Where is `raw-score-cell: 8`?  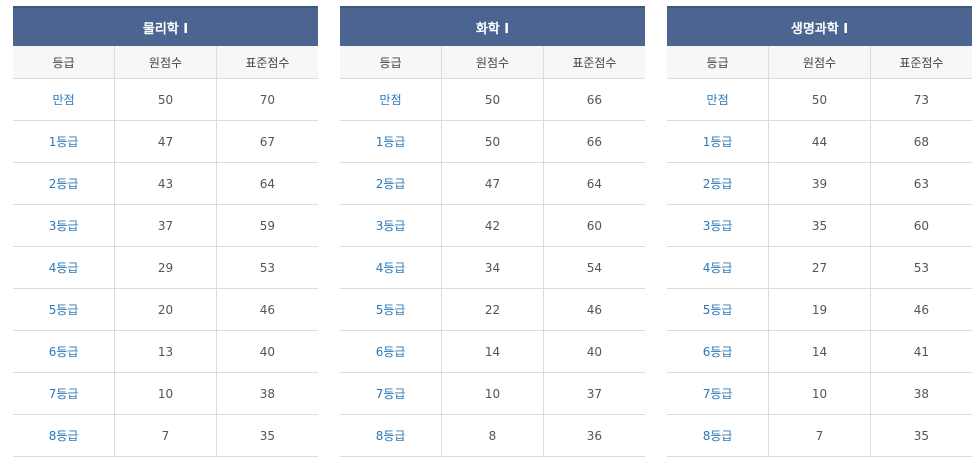 raw-score-cell: 8 is located at coordinates (492, 435).